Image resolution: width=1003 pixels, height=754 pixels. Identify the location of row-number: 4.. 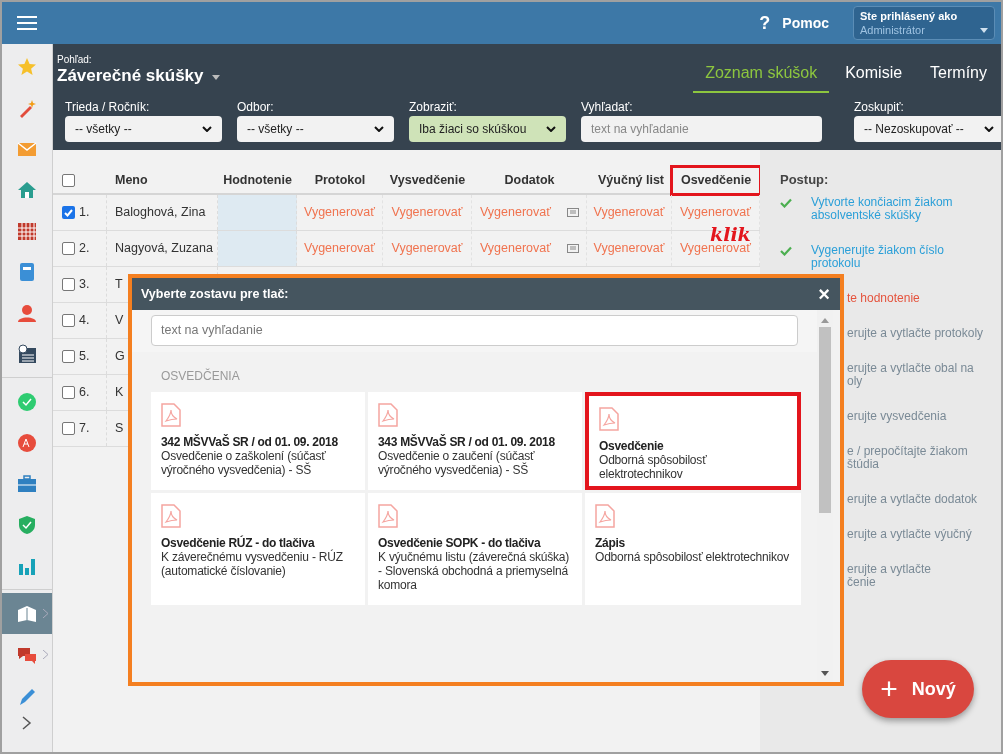
(84, 321).